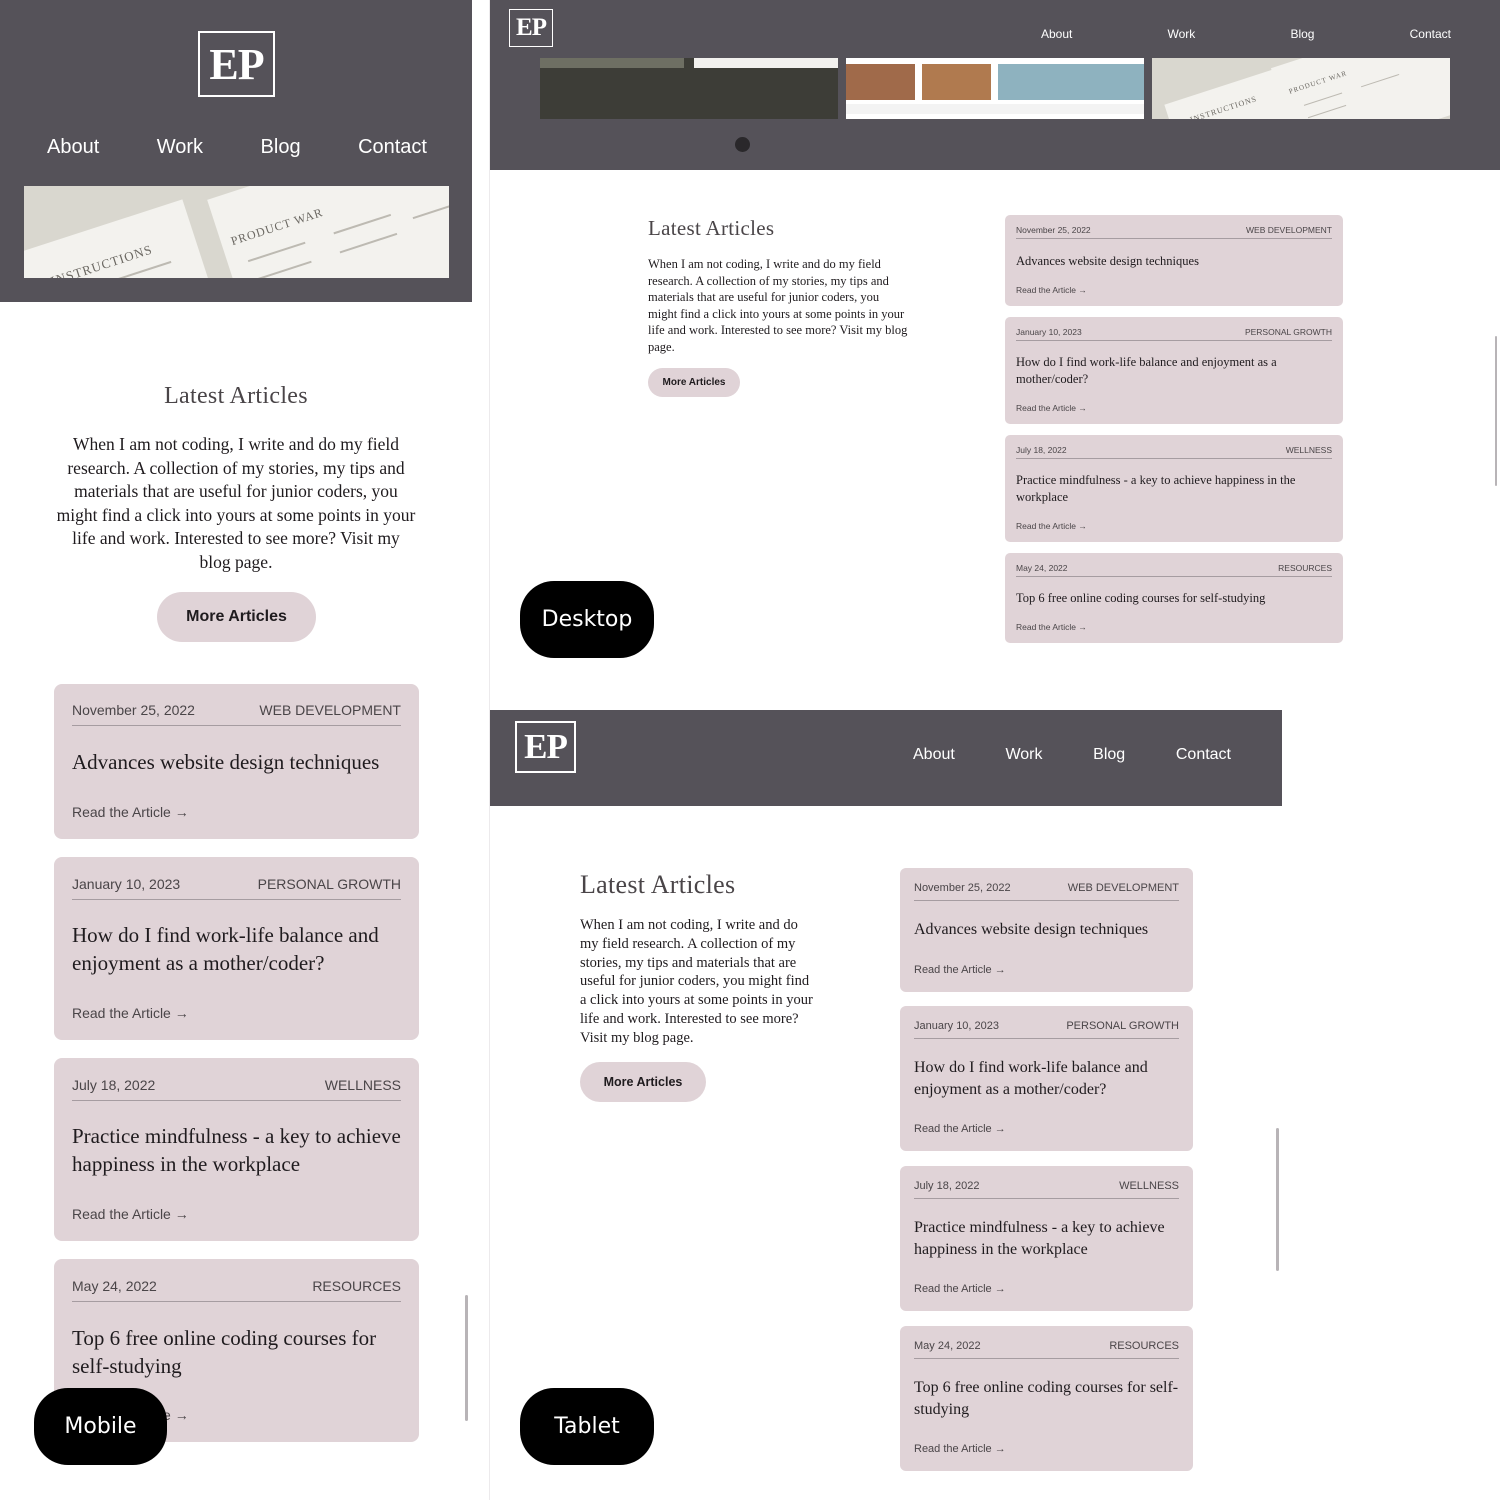  Describe the element at coordinates (995, 109) in the screenshot. I see `photo-caption-bar` at that location.